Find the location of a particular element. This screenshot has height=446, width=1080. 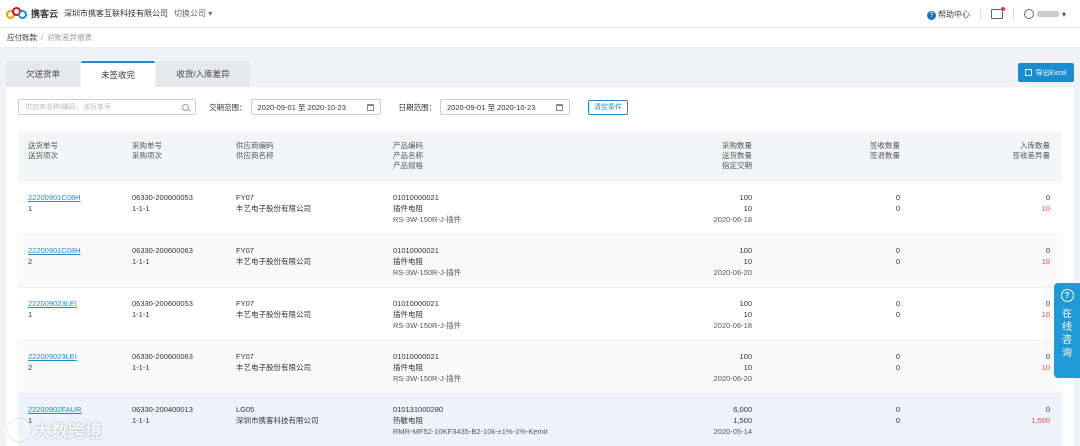

header-label: 采购项次 is located at coordinates (147, 155).